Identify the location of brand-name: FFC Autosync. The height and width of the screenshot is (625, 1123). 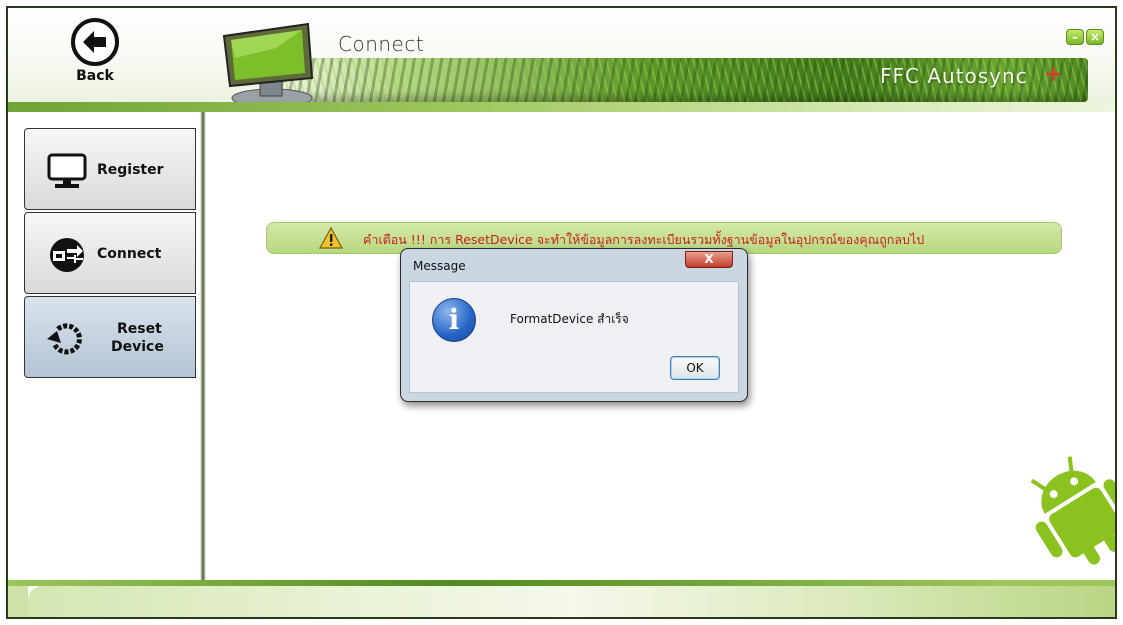
(954, 76).